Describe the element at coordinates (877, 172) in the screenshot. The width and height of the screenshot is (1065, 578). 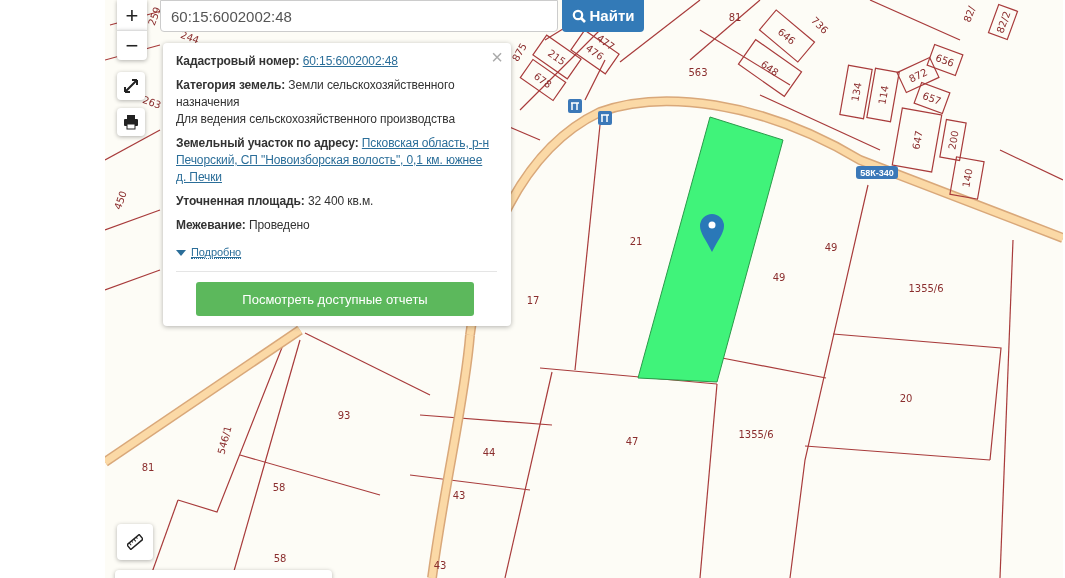
I see `road-sign: 58К-340` at that location.